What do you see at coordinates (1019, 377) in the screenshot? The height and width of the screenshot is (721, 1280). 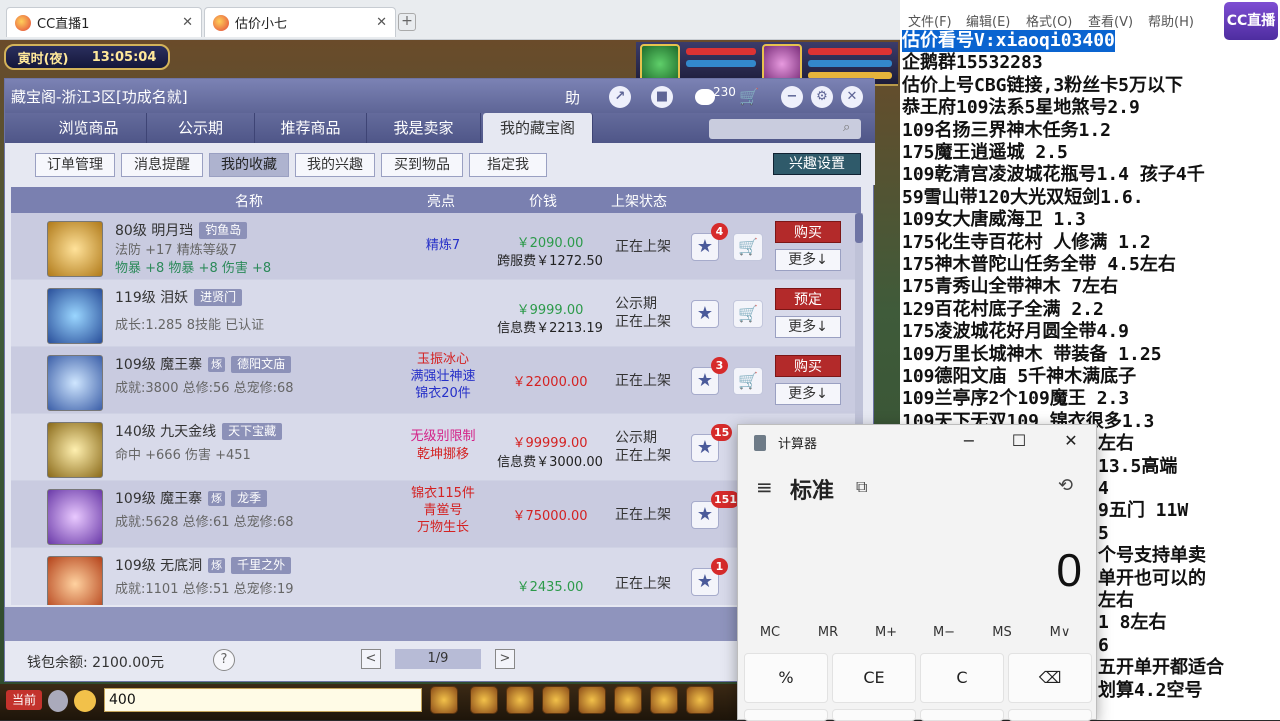 I see `notepad-line: 109德阳文庙 5千神木满底子` at bounding box center [1019, 377].